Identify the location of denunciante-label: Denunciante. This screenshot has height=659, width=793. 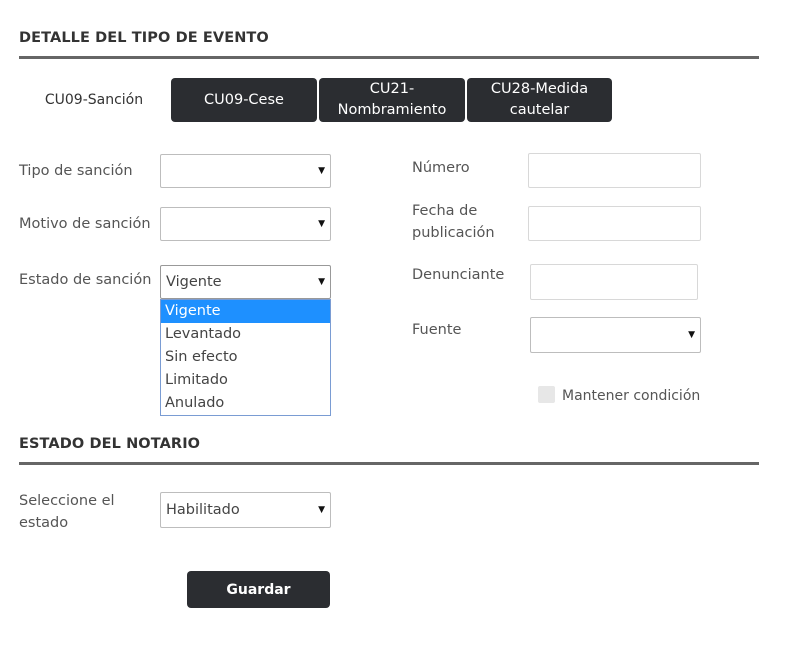
(458, 275).